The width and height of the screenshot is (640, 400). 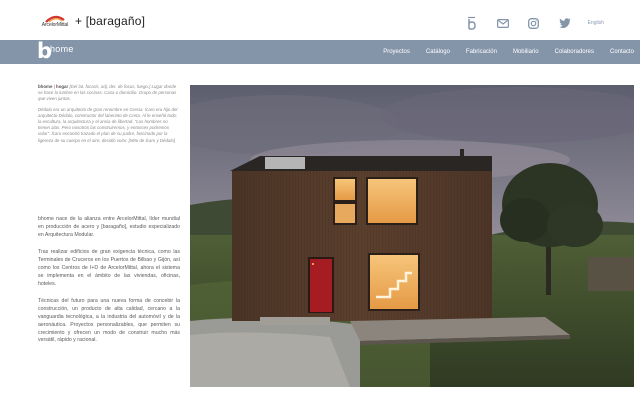 What do you see at coordinates (110, 21) in the screenshot?
I see `baragano-text: + [baragaño]` at bounding box center [110, 21].